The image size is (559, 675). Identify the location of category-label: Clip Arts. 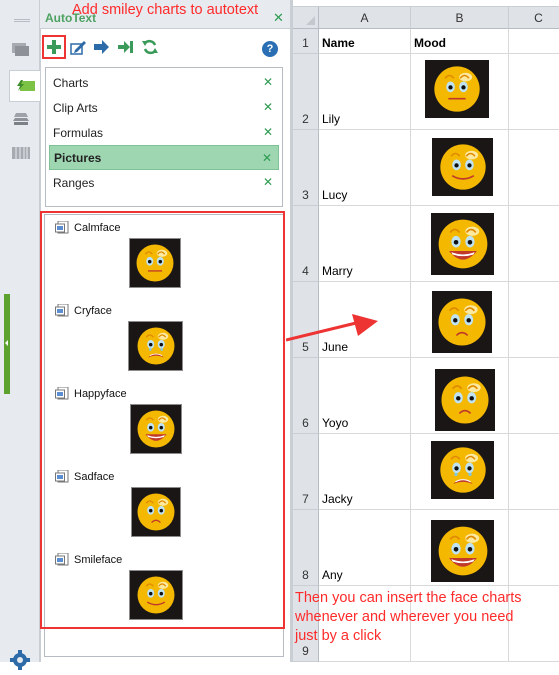
(75, 107).